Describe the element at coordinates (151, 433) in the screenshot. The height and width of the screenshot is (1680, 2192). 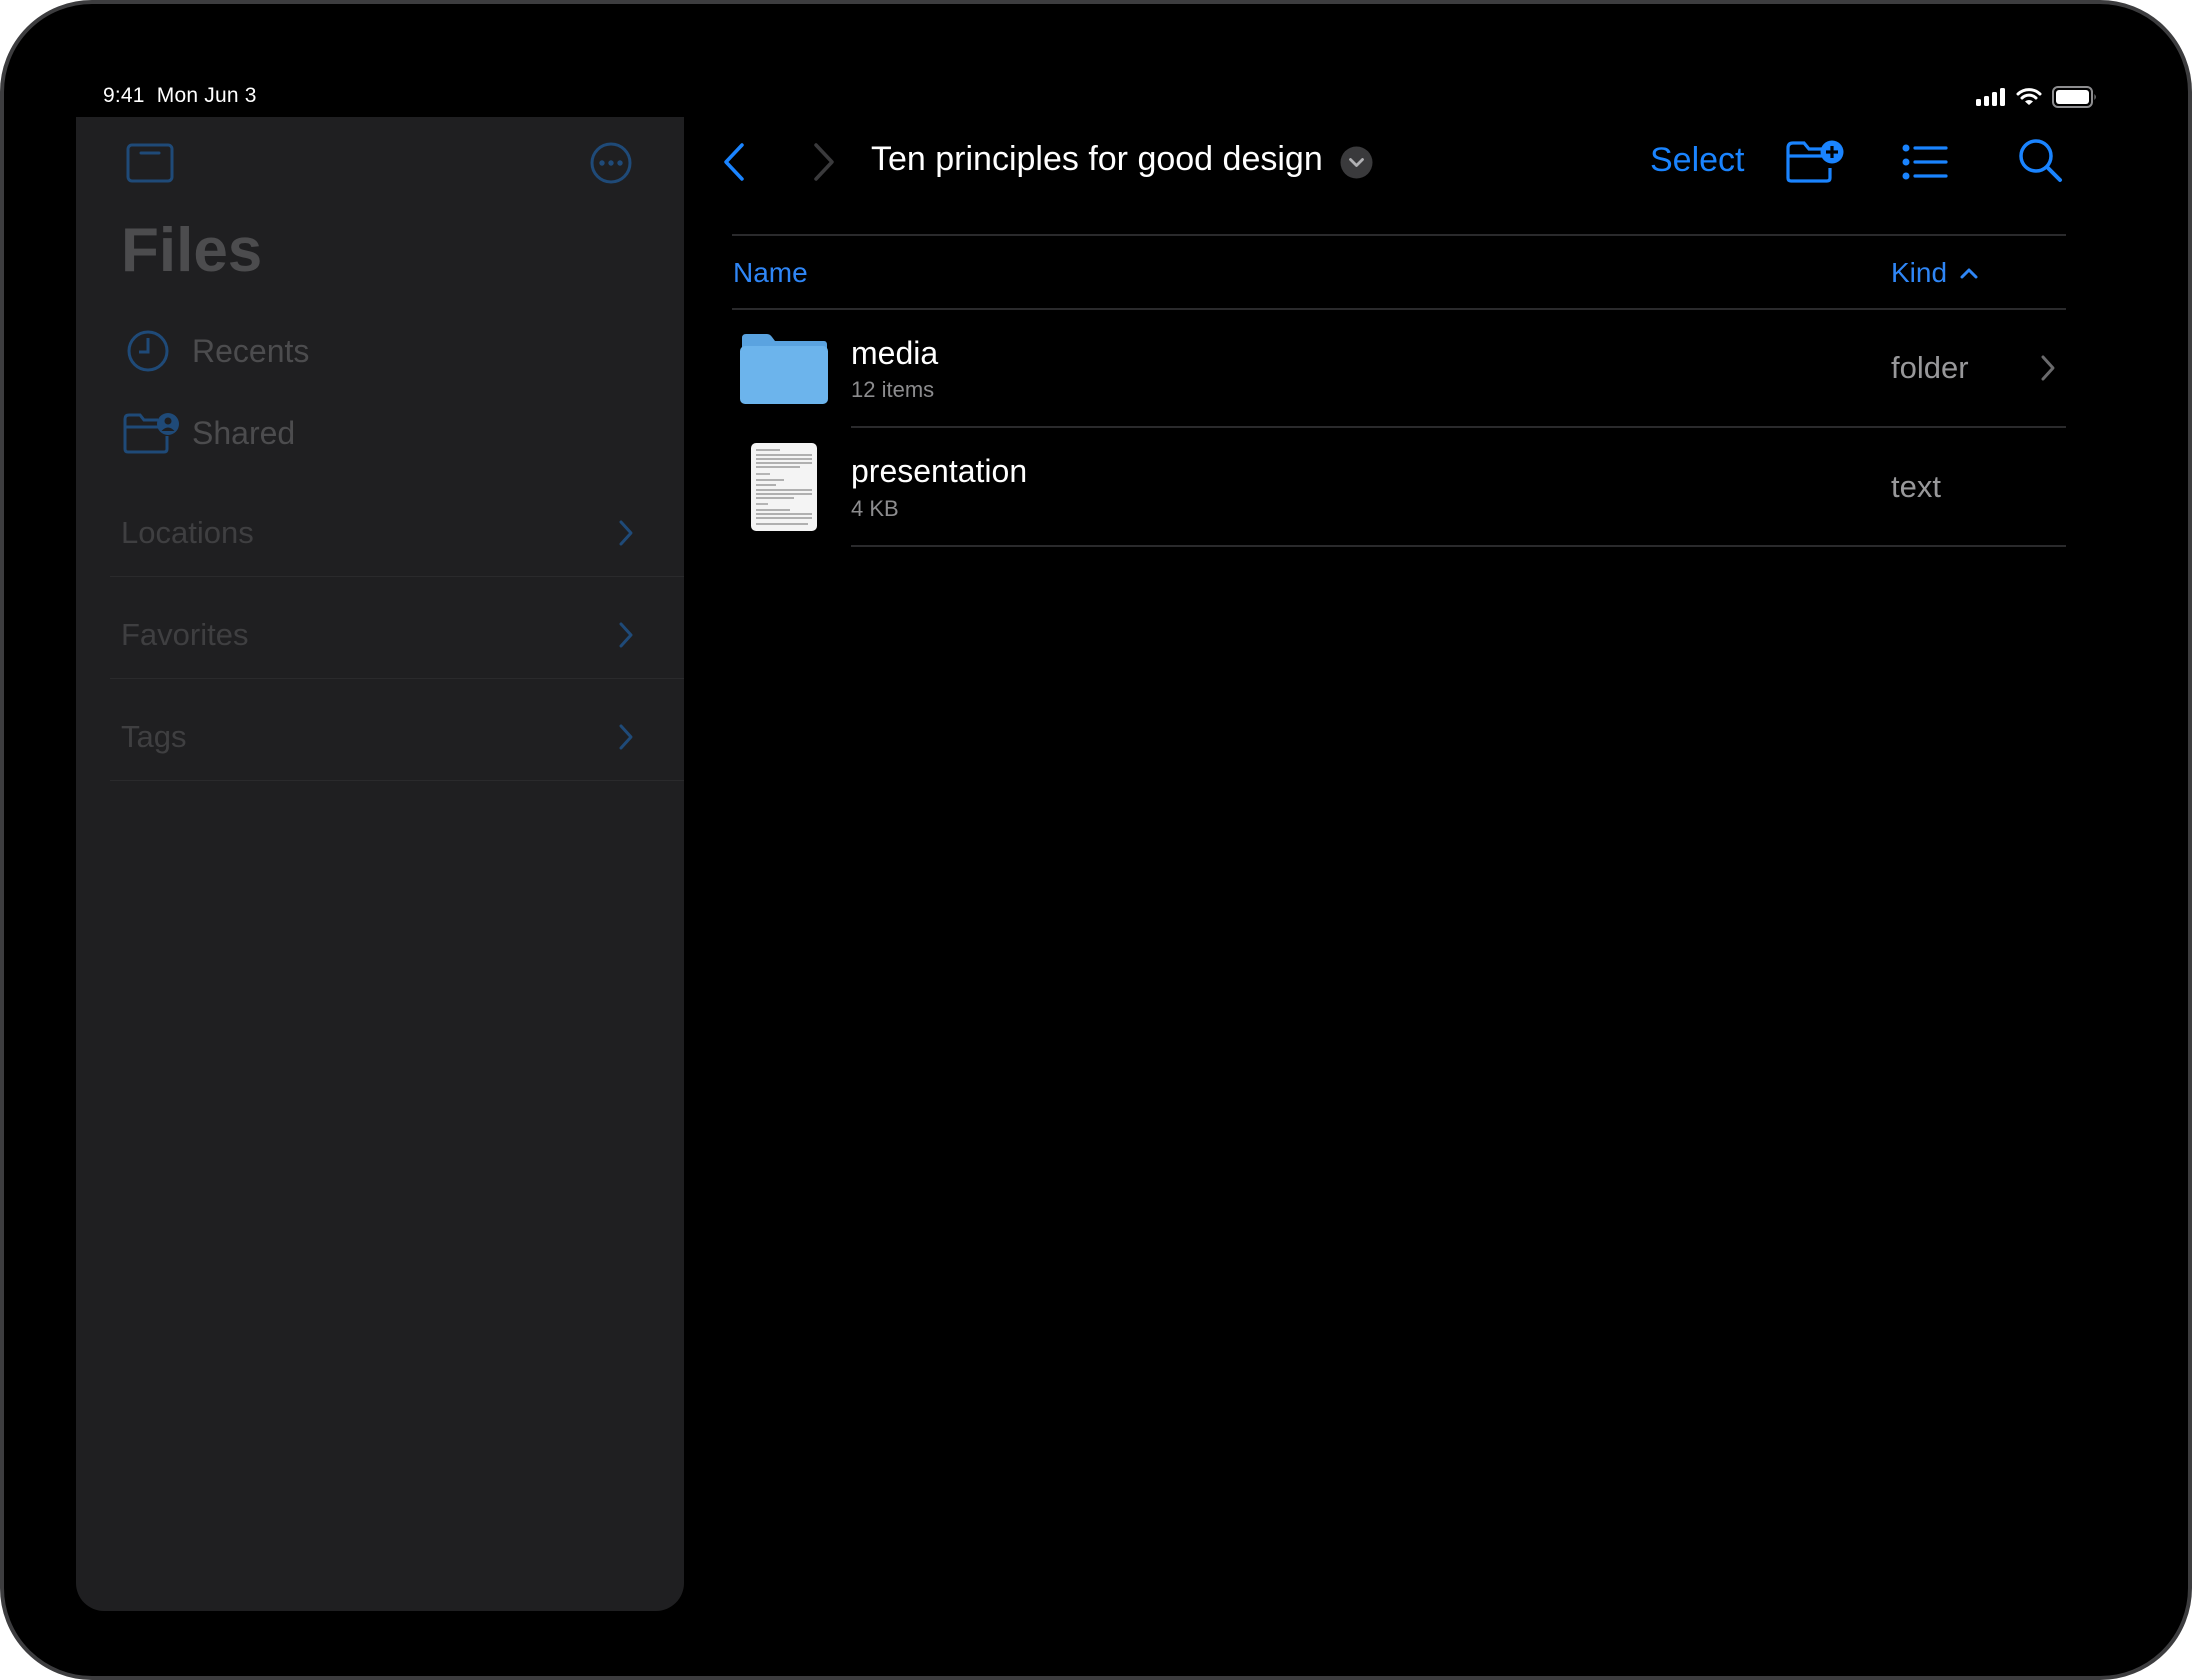
I see `shared-folder-icon` at that location.